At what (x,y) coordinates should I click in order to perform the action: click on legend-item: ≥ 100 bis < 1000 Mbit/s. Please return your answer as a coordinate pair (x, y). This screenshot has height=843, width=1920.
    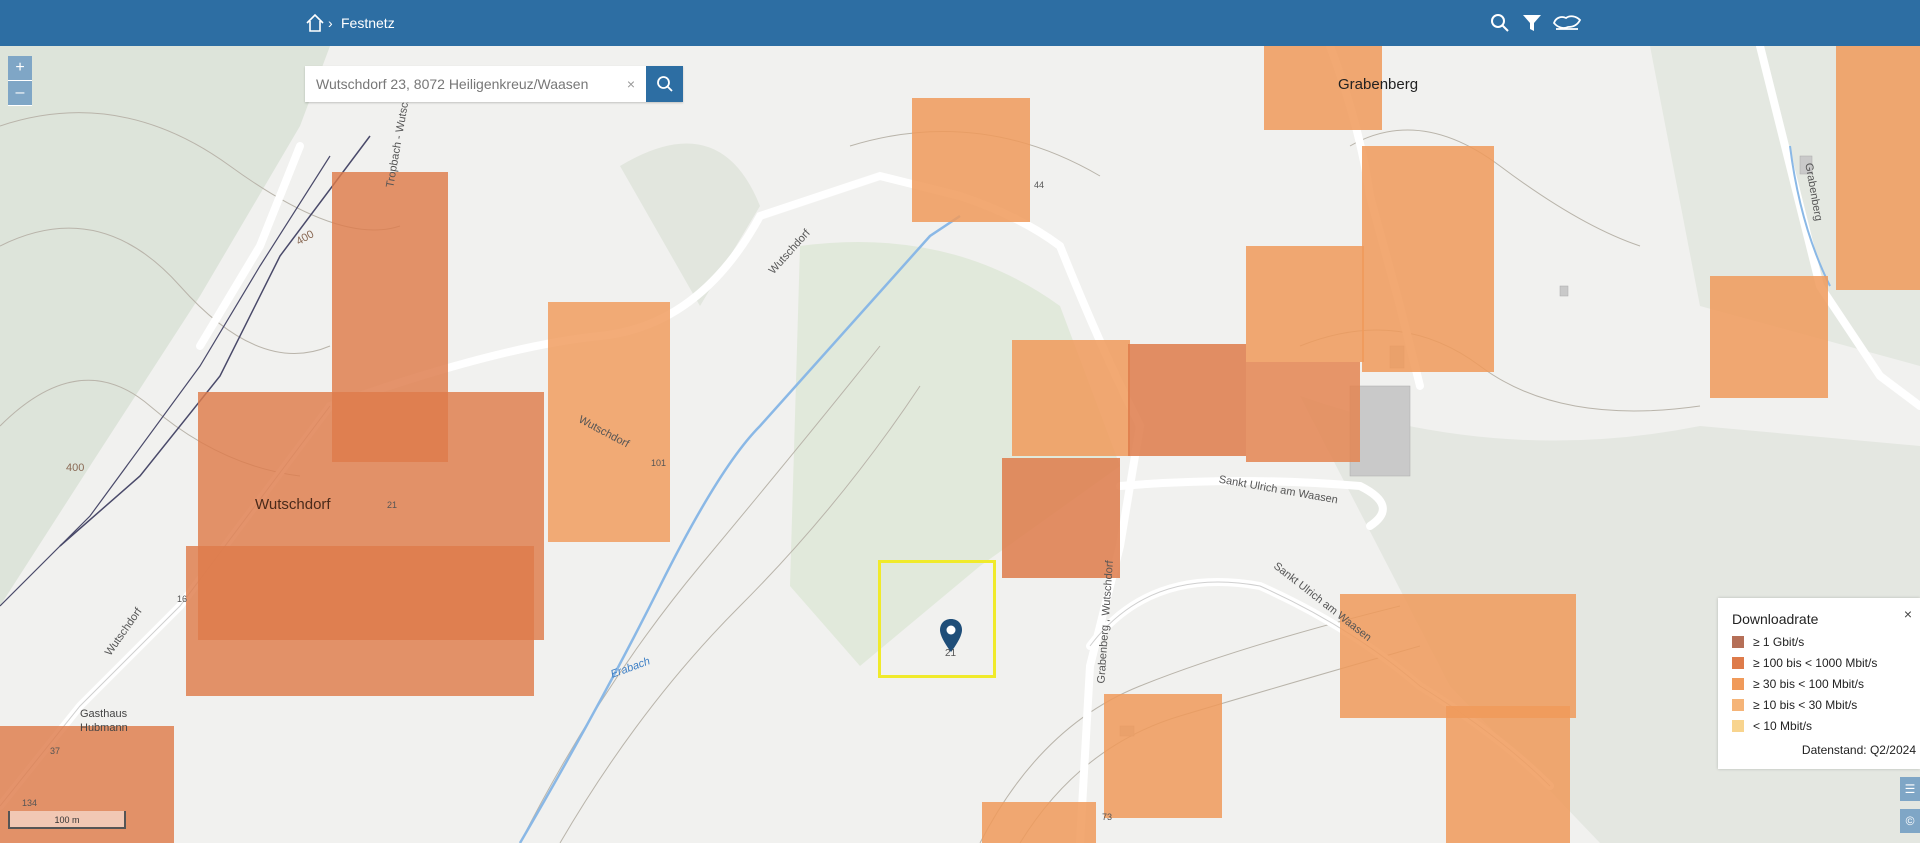
    Looking at the image, I should click on (1804, 663).